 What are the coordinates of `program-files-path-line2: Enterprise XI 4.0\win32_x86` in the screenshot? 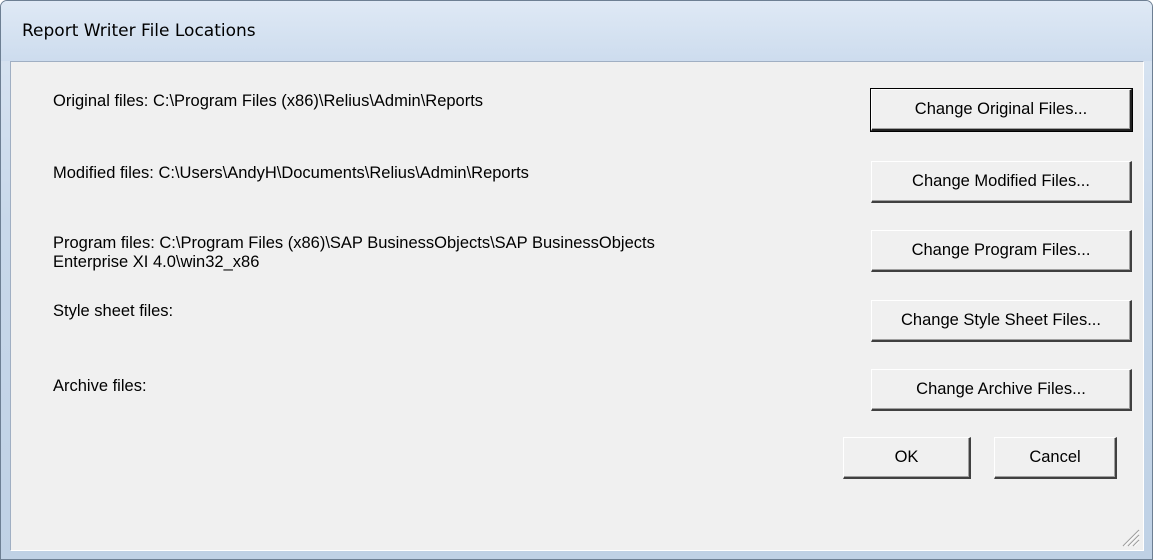 It's located at (156, 262).